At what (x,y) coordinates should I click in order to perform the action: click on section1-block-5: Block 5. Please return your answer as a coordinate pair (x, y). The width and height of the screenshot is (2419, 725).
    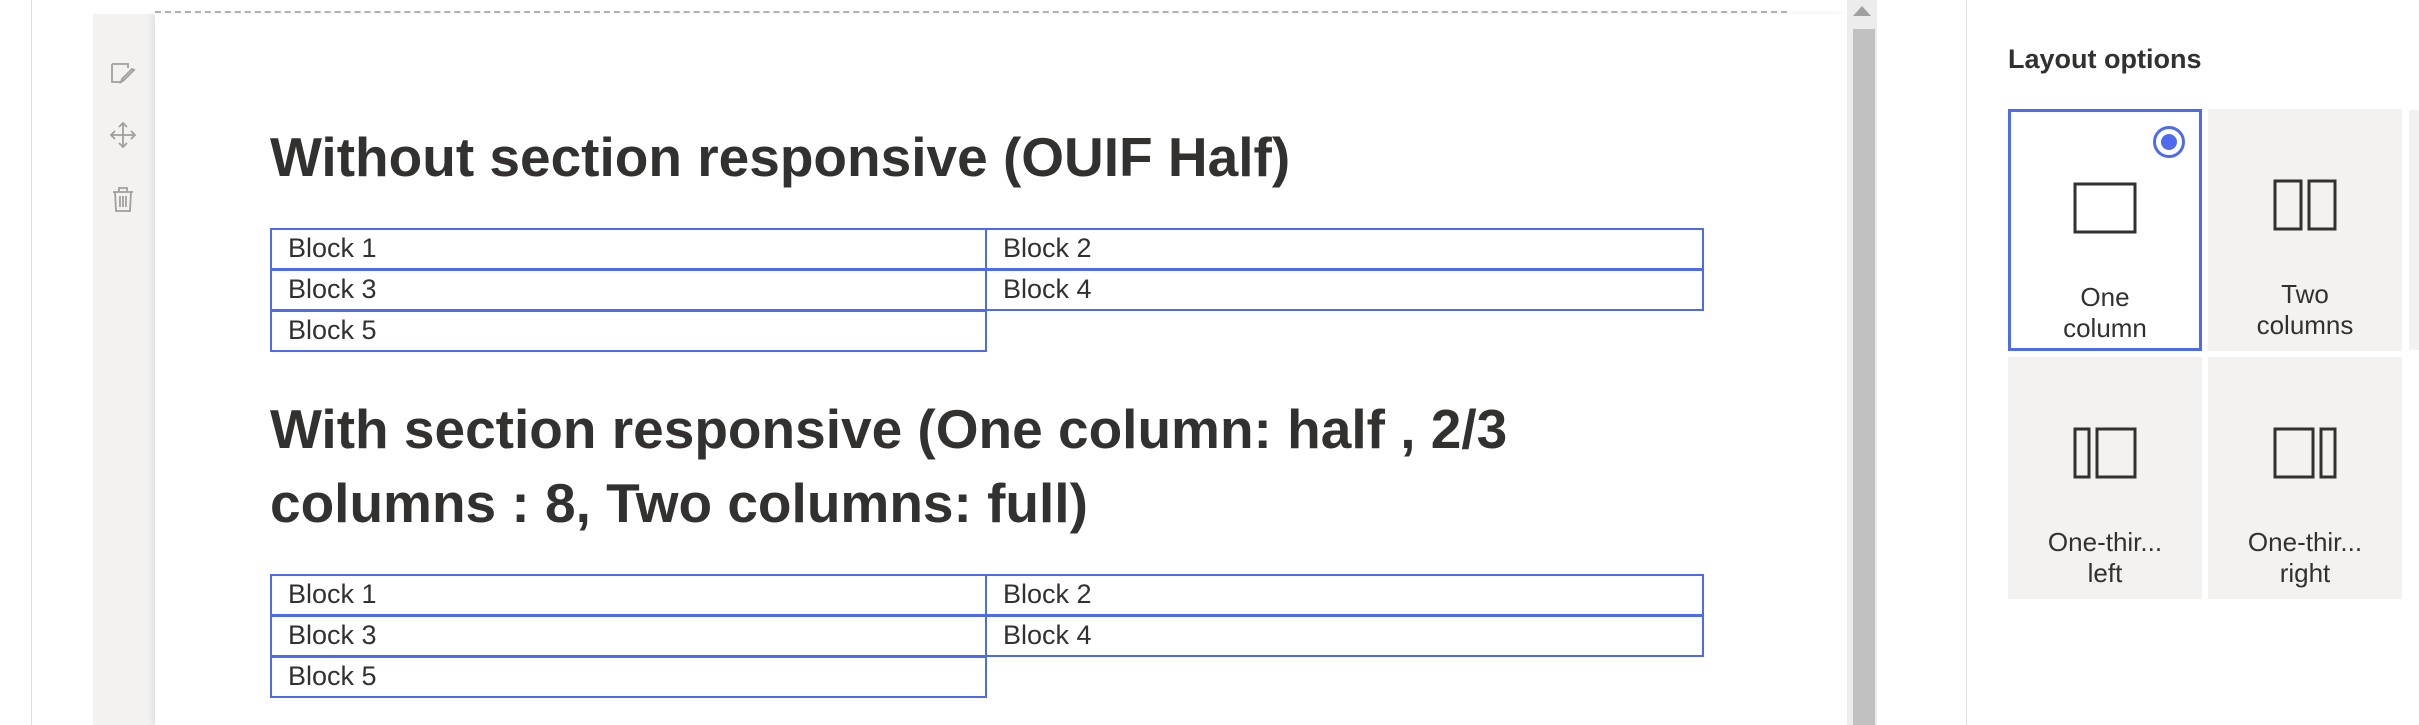
    Looking at the image, I should click on (628, 331).